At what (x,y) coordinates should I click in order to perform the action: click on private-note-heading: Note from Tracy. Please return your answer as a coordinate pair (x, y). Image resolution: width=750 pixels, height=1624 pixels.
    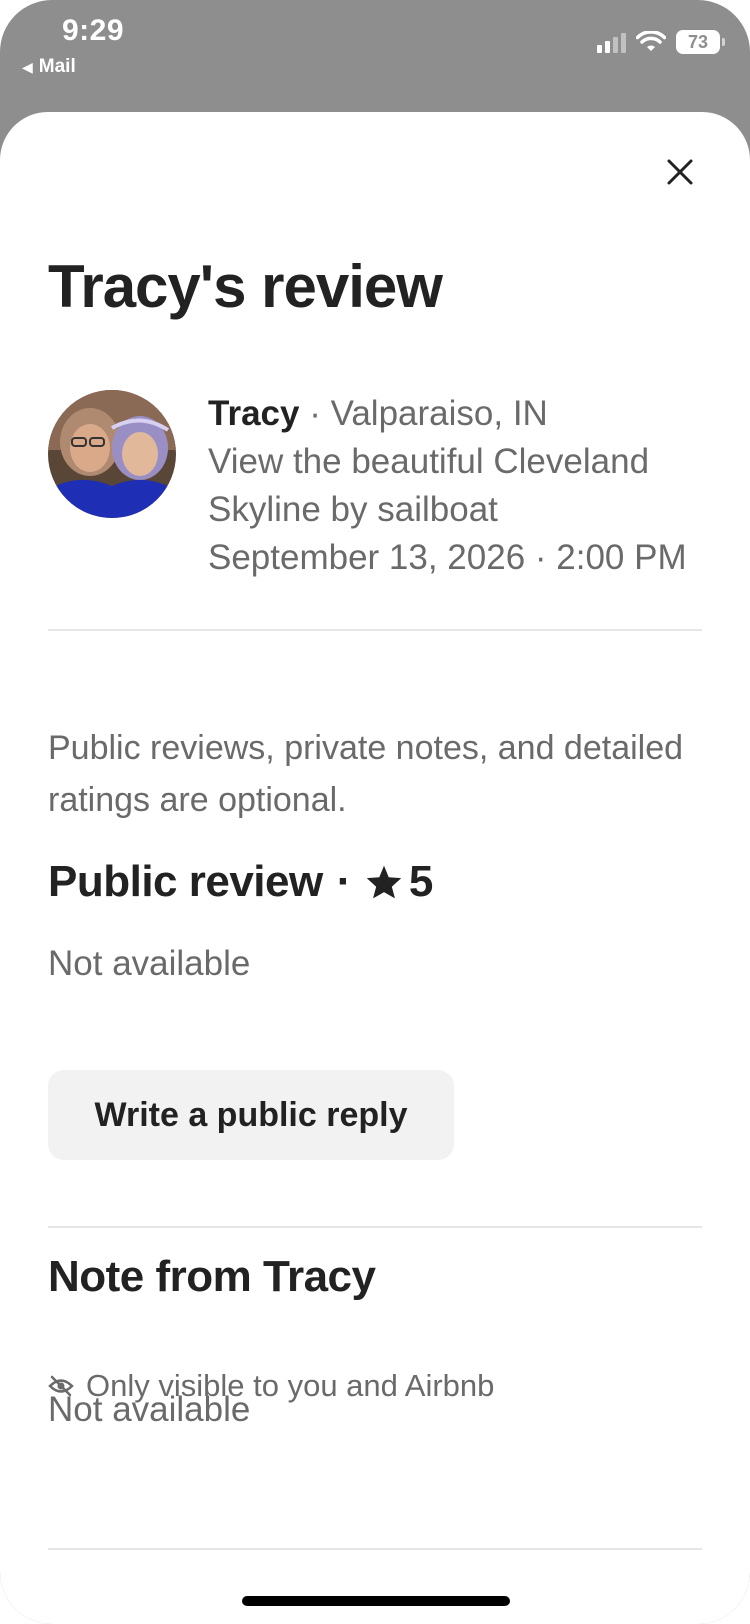
    Looking at the image, I should click on (212, 1276).